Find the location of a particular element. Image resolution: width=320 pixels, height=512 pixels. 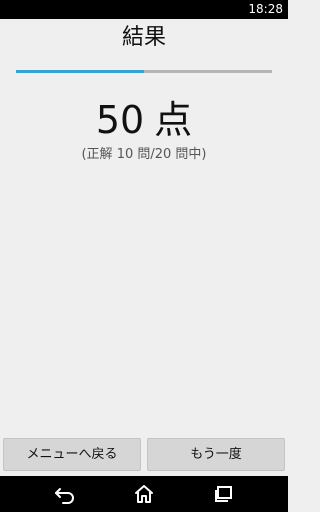

back-icon is located at coordinates (65, 494).